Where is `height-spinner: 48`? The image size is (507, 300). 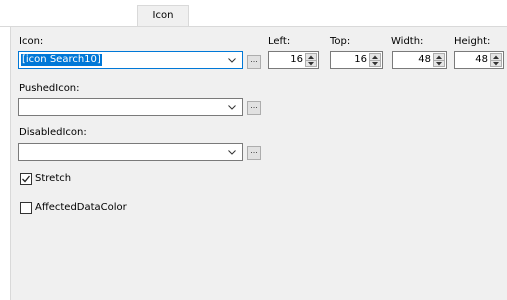 height-spinner: 48 is located at coordinates (479, 60).